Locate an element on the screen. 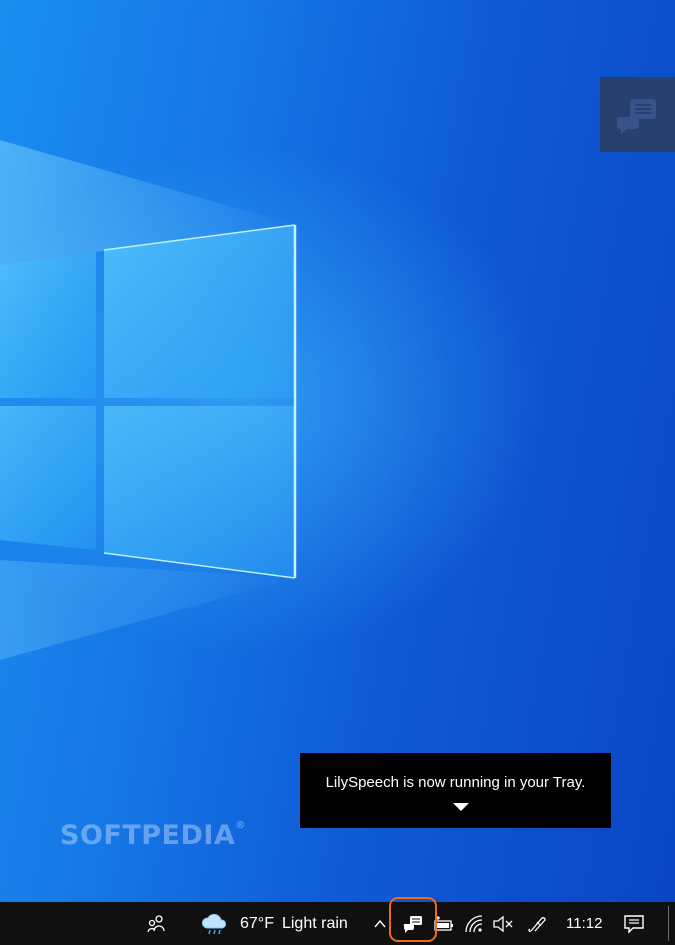 The image size is (675, 945). weather-temperature: 67°F is located at coordinates (257, 923).